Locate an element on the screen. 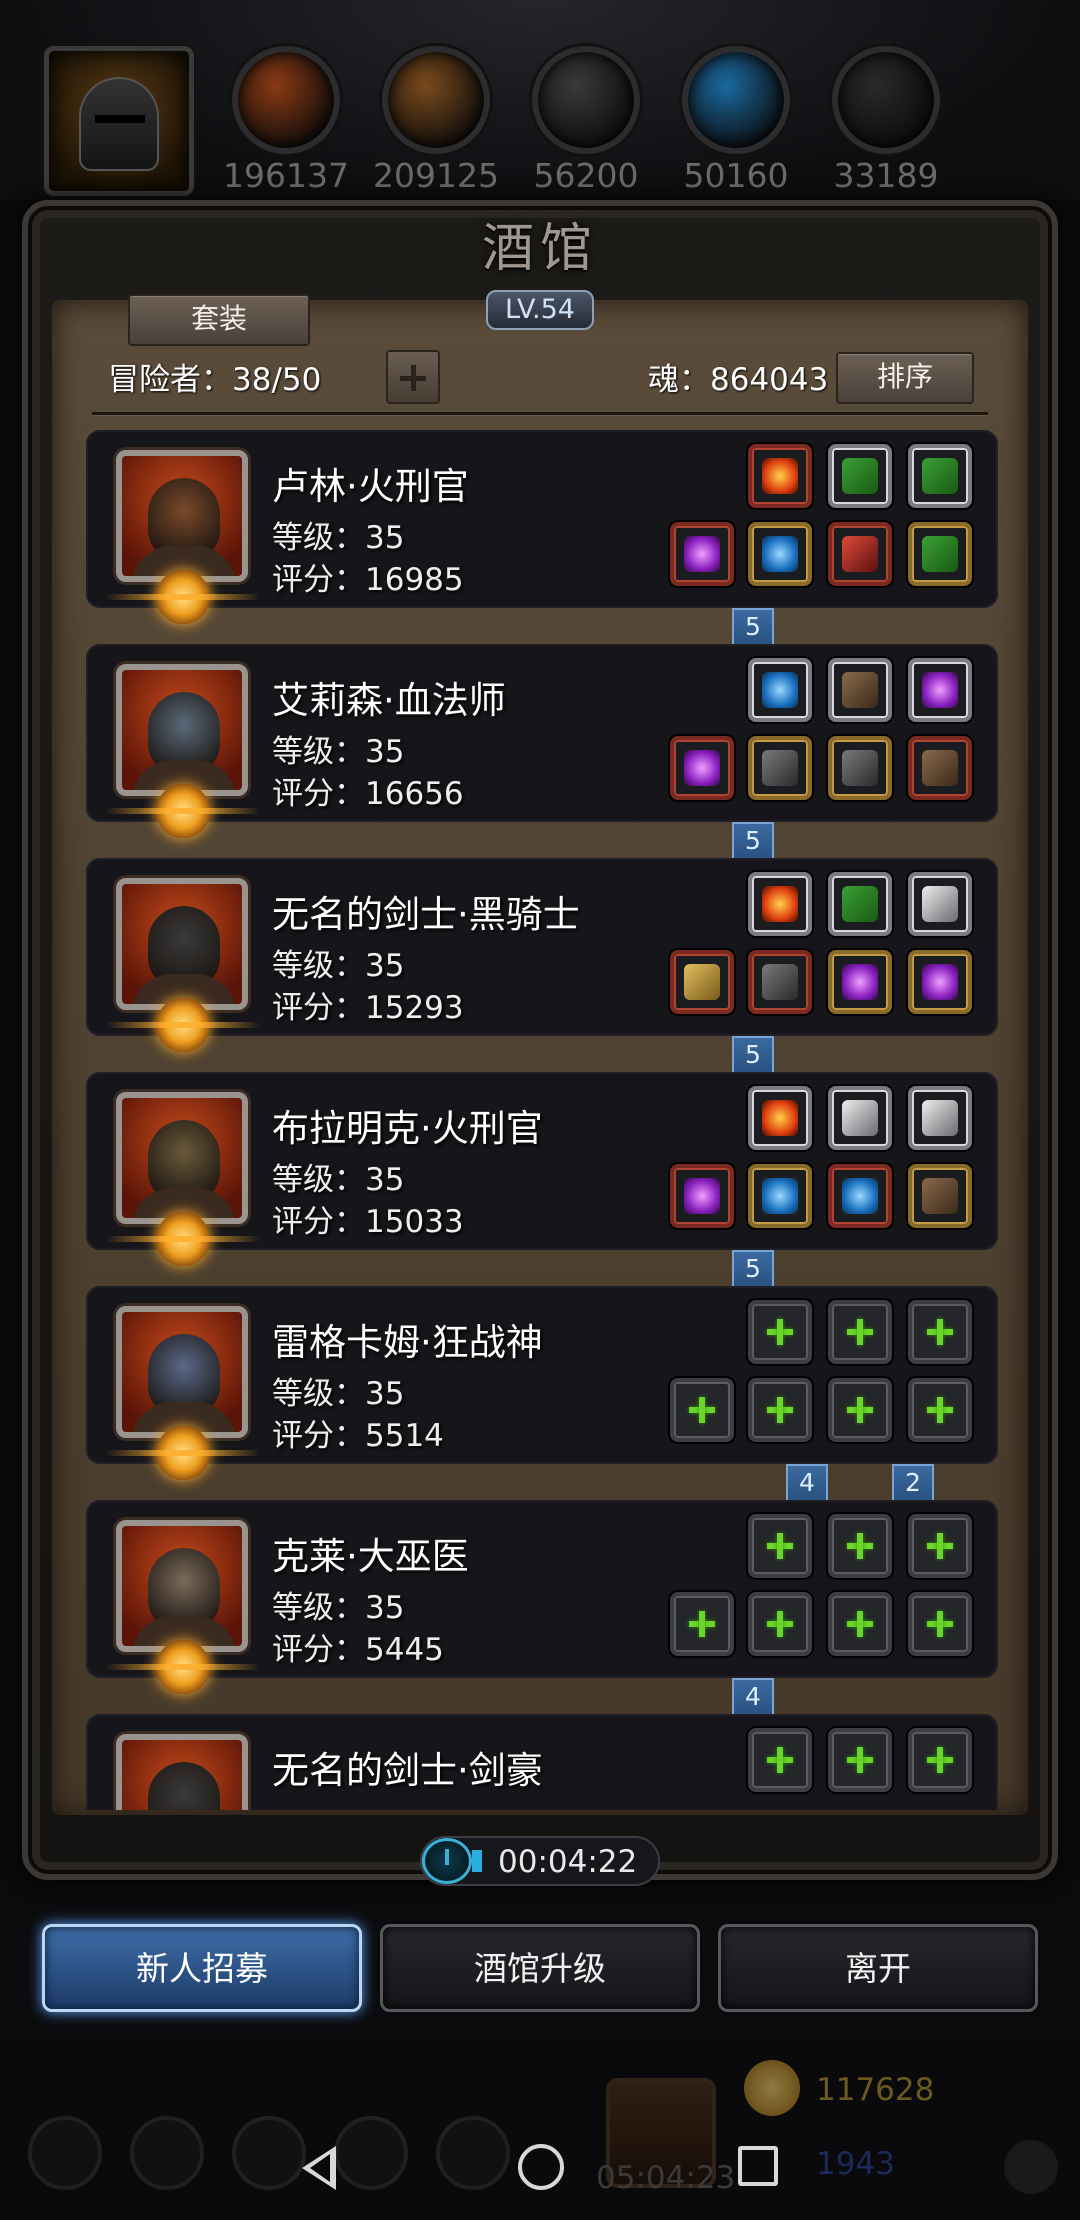 The height and width of the screenshot is (2220, 1080). purple-item-icon is located at coordinates (940, 690).